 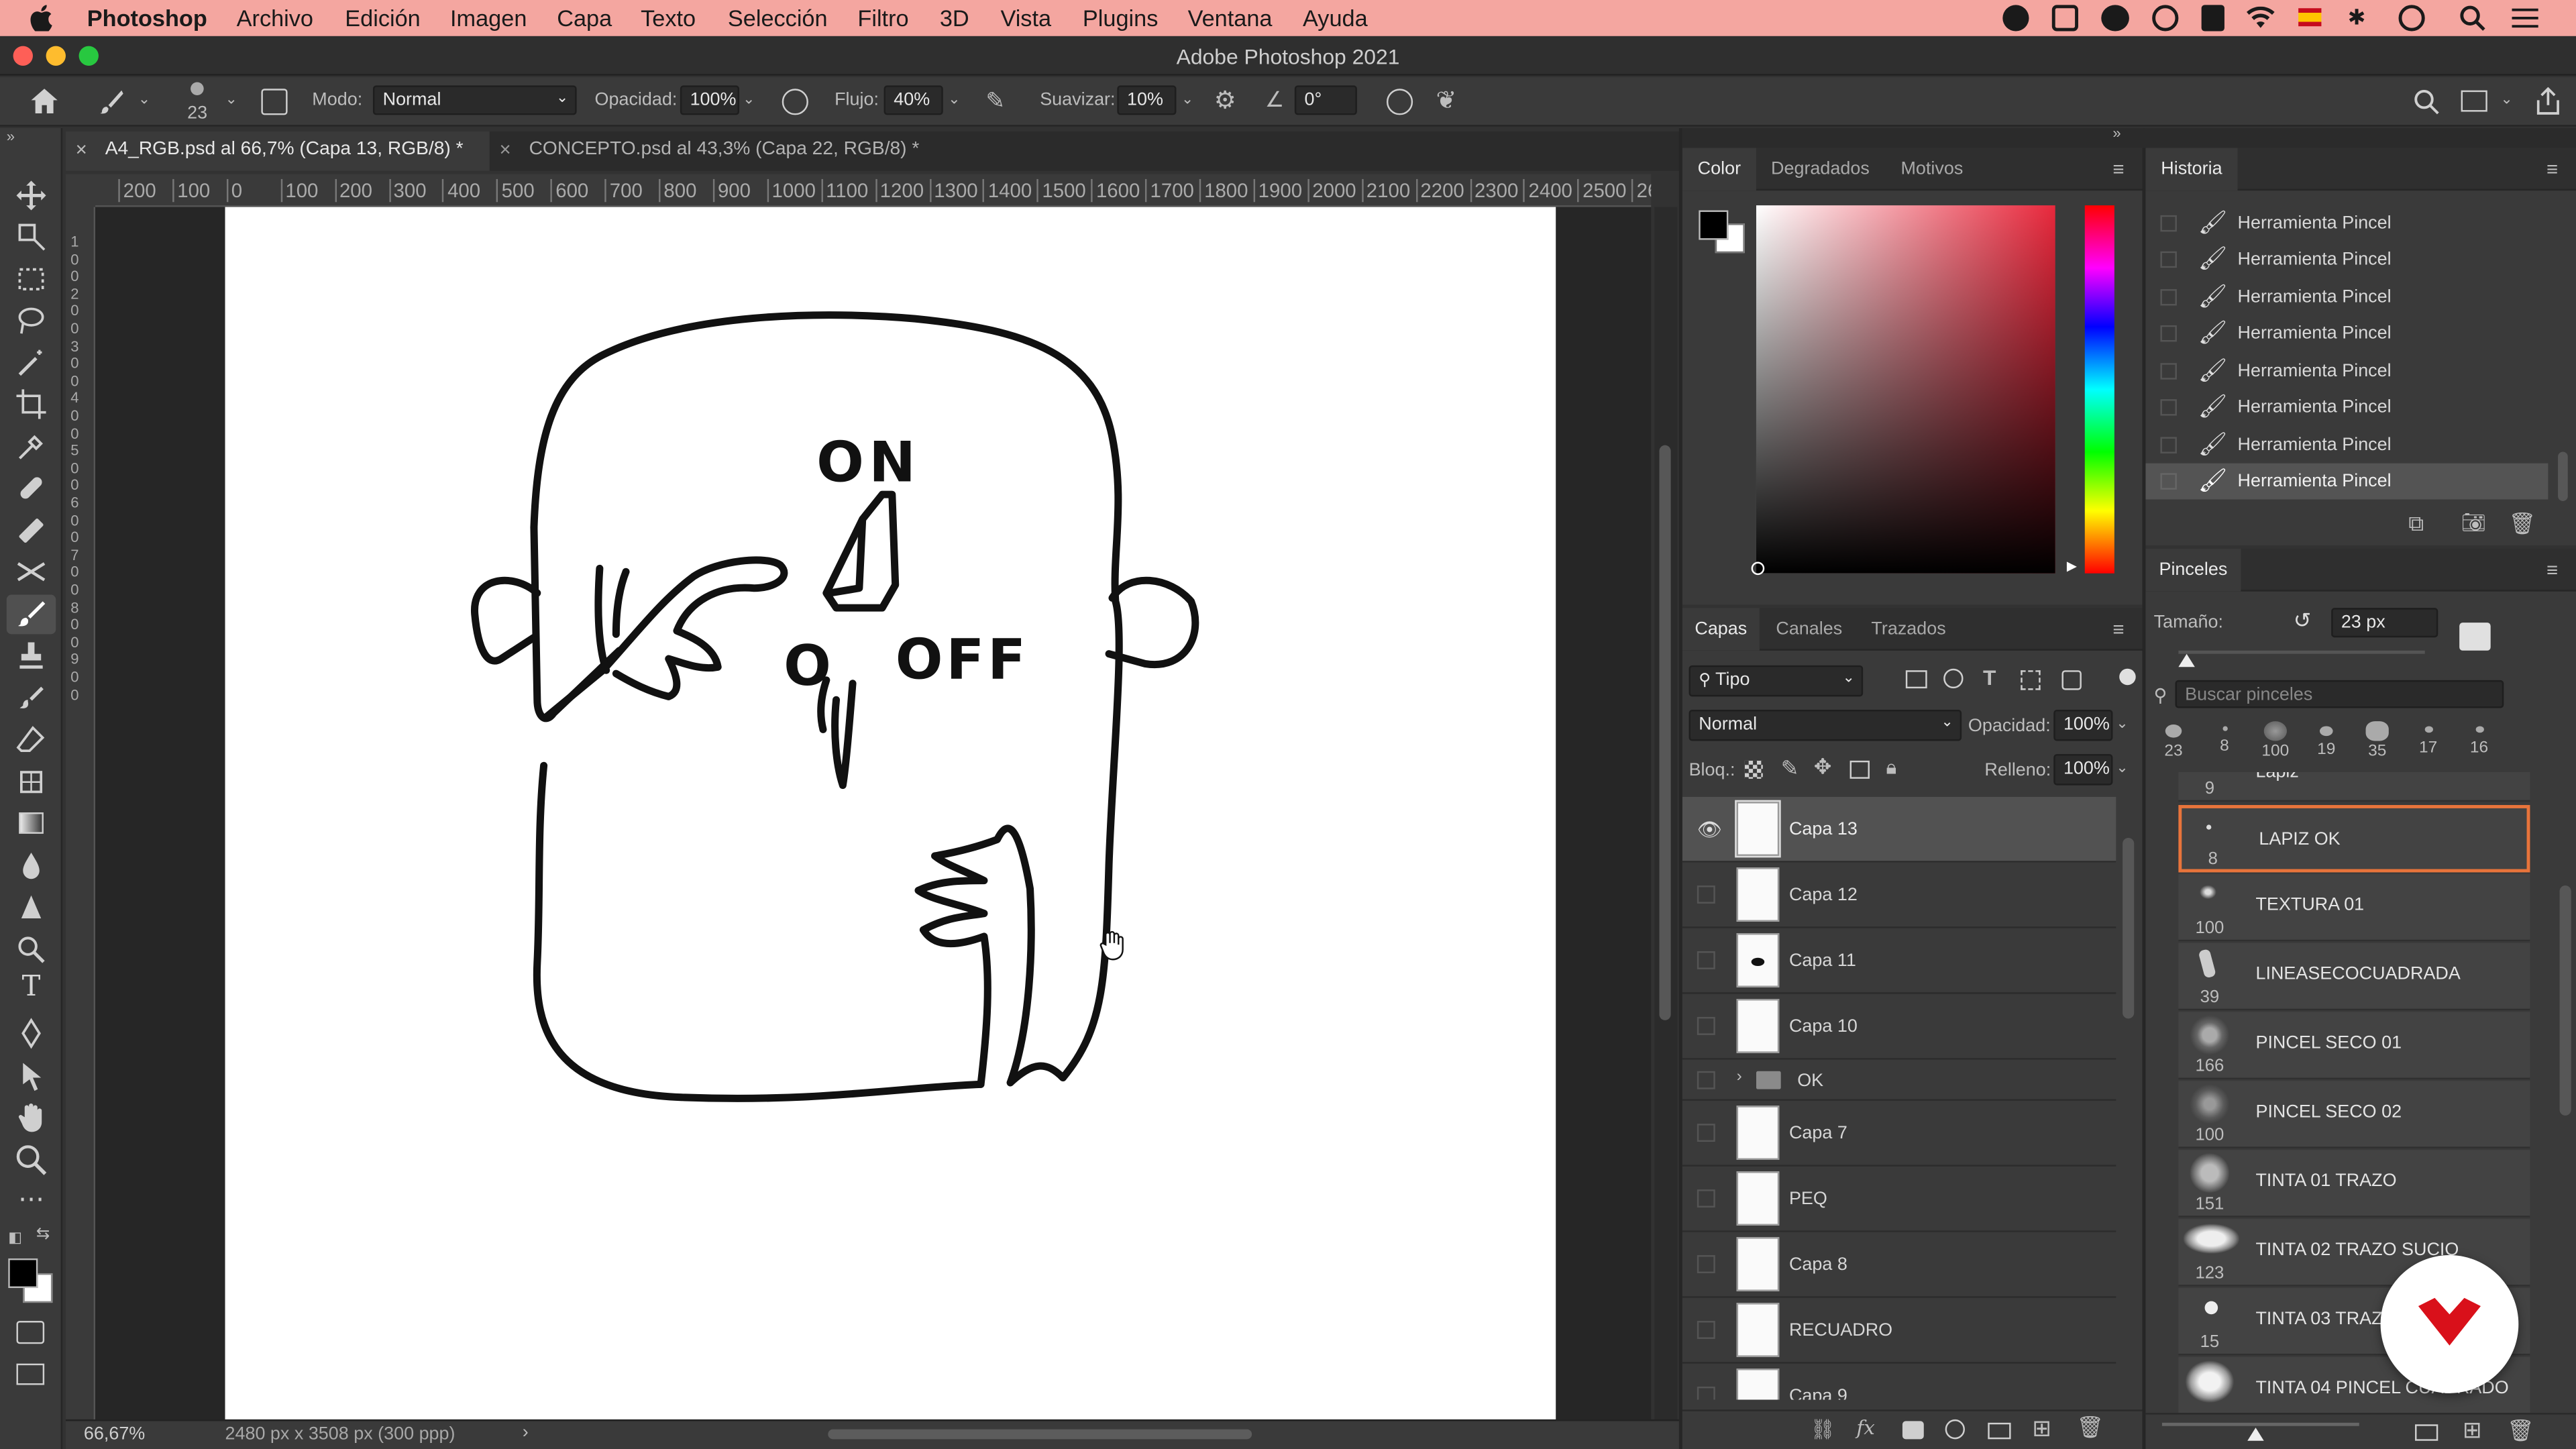 I want to click on brush-list-item: LAPIZ OK 8, so click(x=2354, y=839).